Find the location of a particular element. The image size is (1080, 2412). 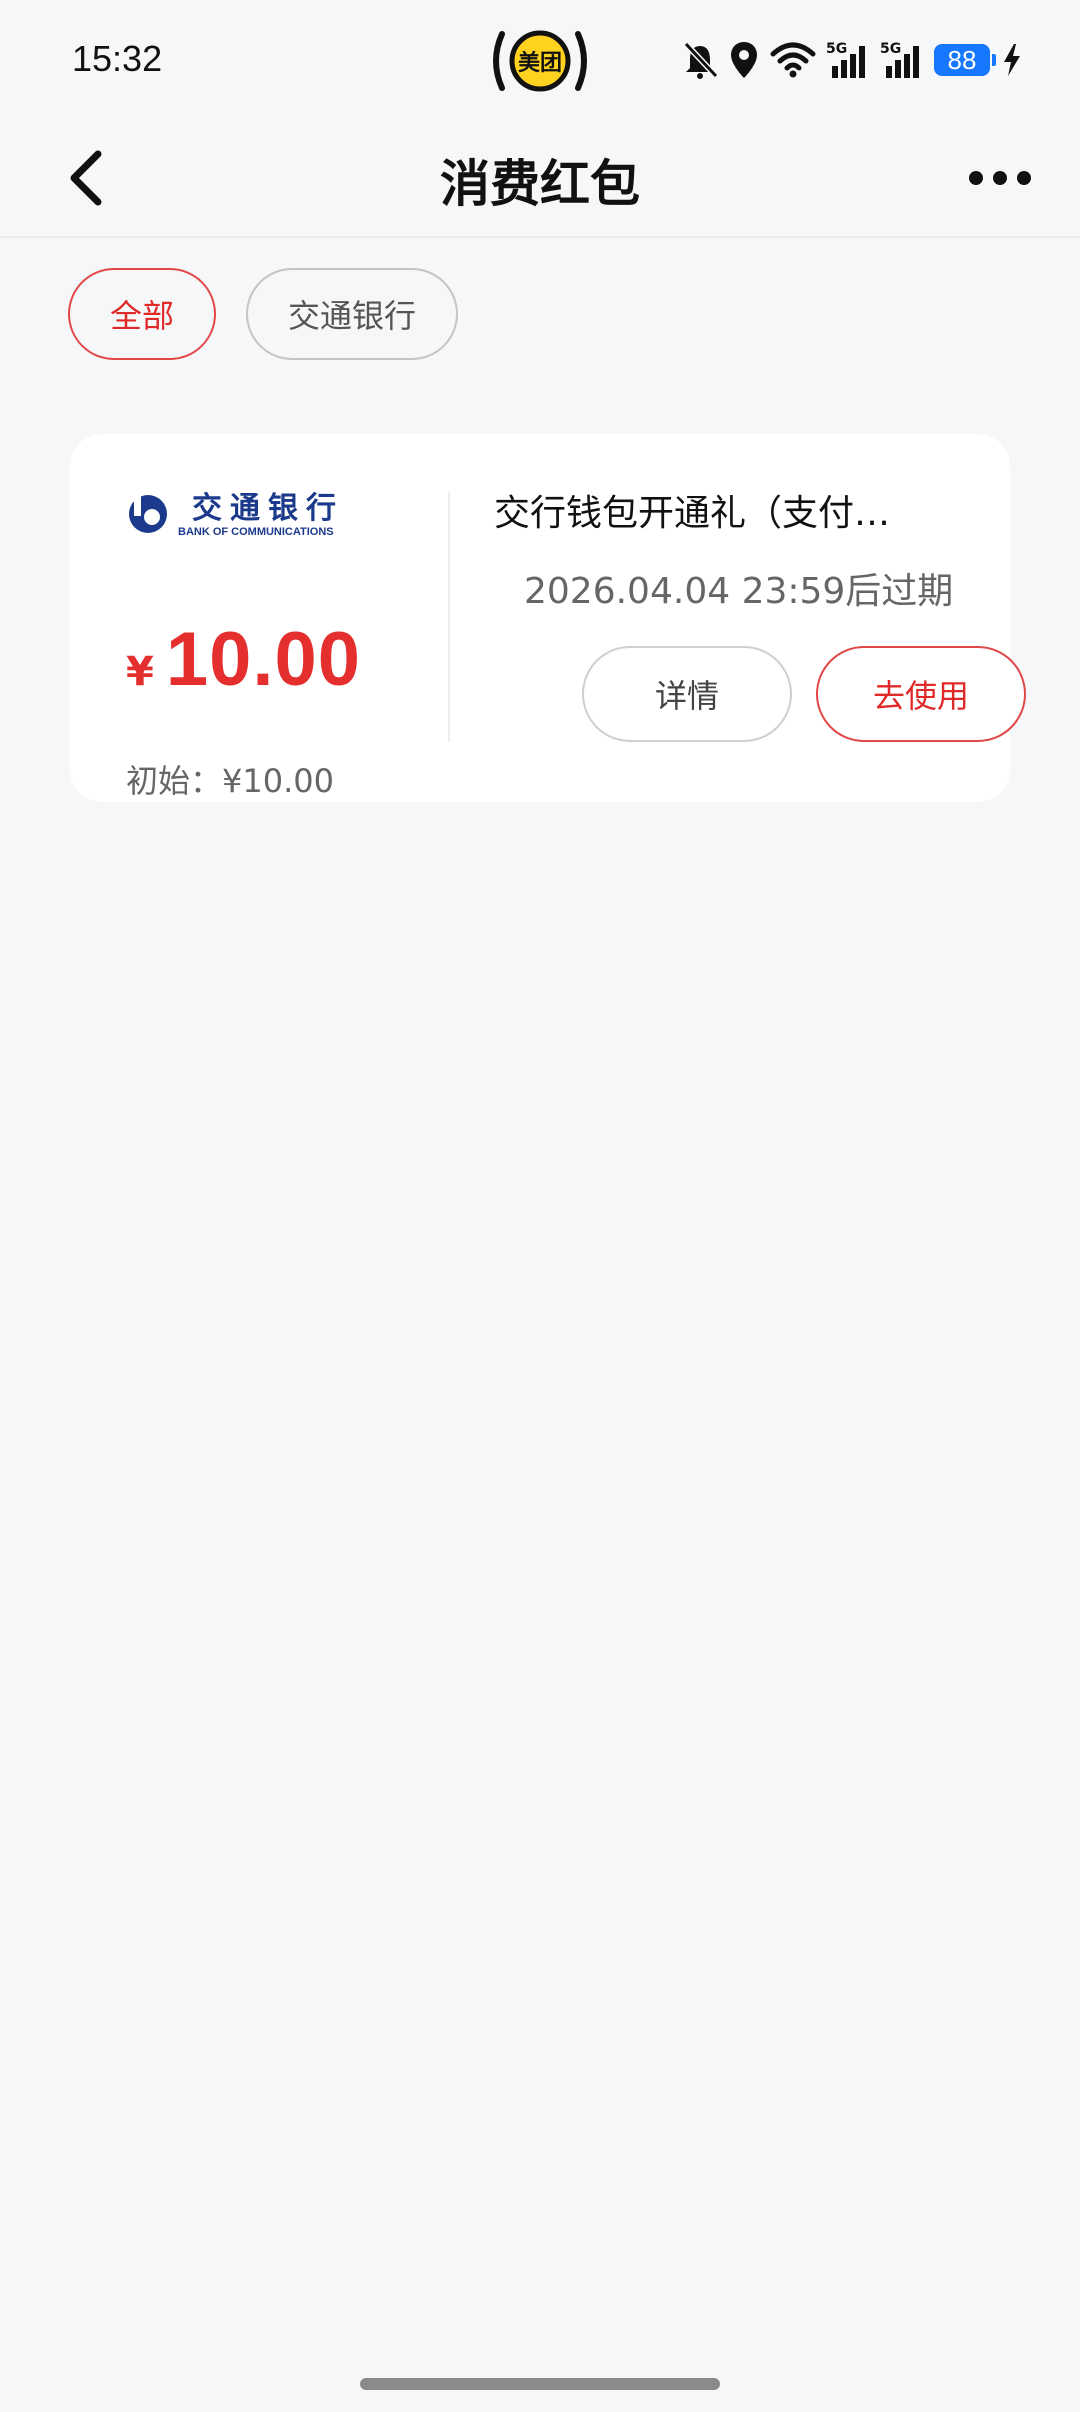

app-badge-text: 美团 is located at coordinates (540, 63).